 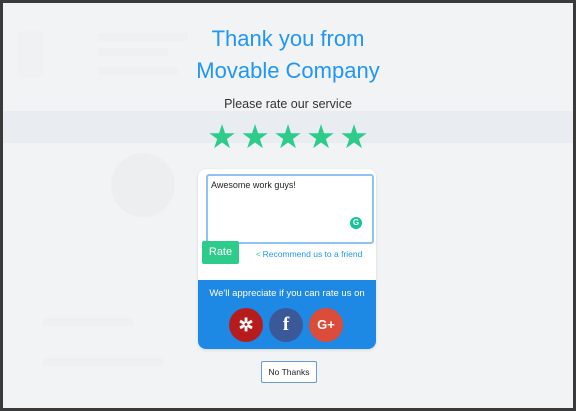 What do you see at coordinates (222, 137) in the screenshot?
I see `star-1: ★` at bounding box center [222, 137].